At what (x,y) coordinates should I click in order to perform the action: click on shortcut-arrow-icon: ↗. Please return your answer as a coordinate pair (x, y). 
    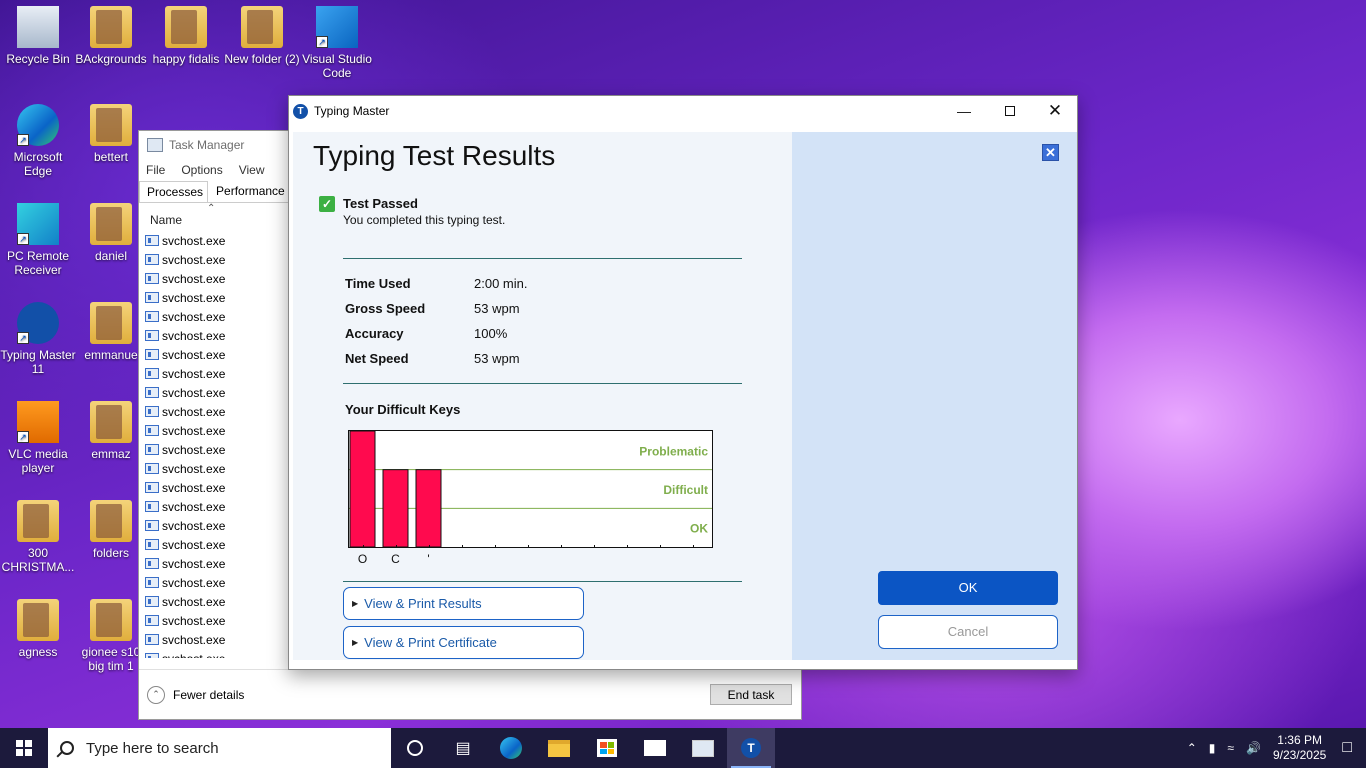
    Looking at the image, I should click on (23, 437).